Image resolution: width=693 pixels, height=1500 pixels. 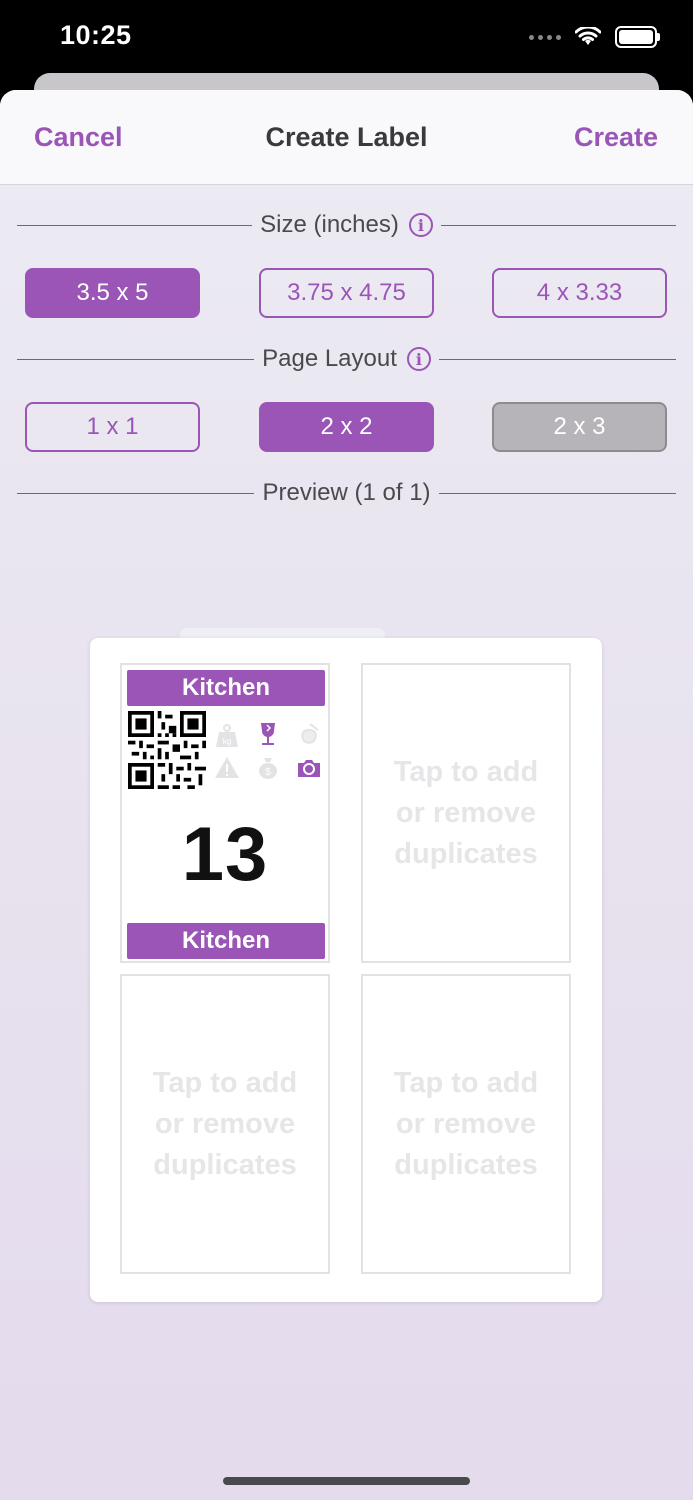 I want to click on weight-icon: kg, so click(x=227, y=735).